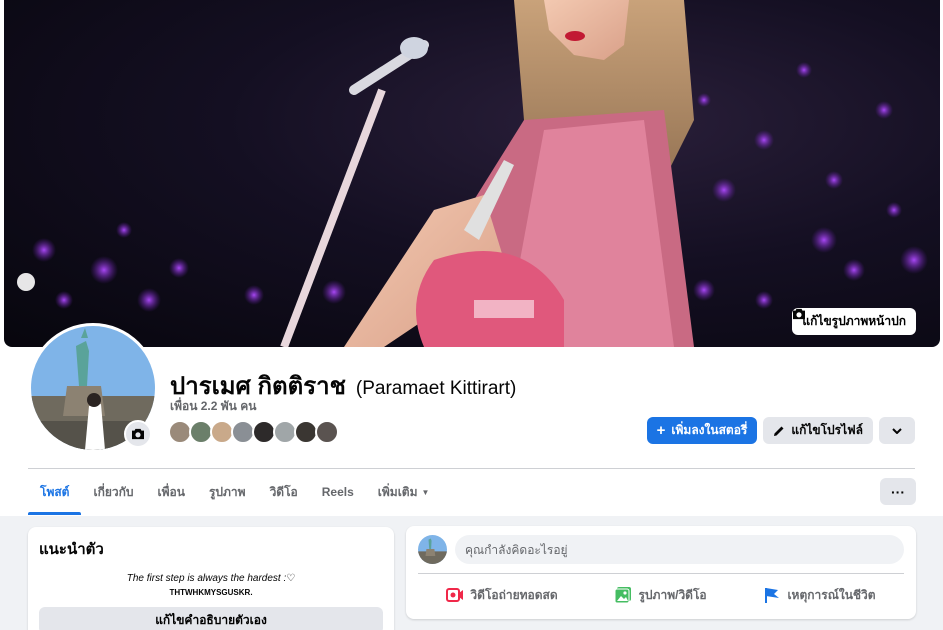  I want to click on avatar-image, so click(432, 549).